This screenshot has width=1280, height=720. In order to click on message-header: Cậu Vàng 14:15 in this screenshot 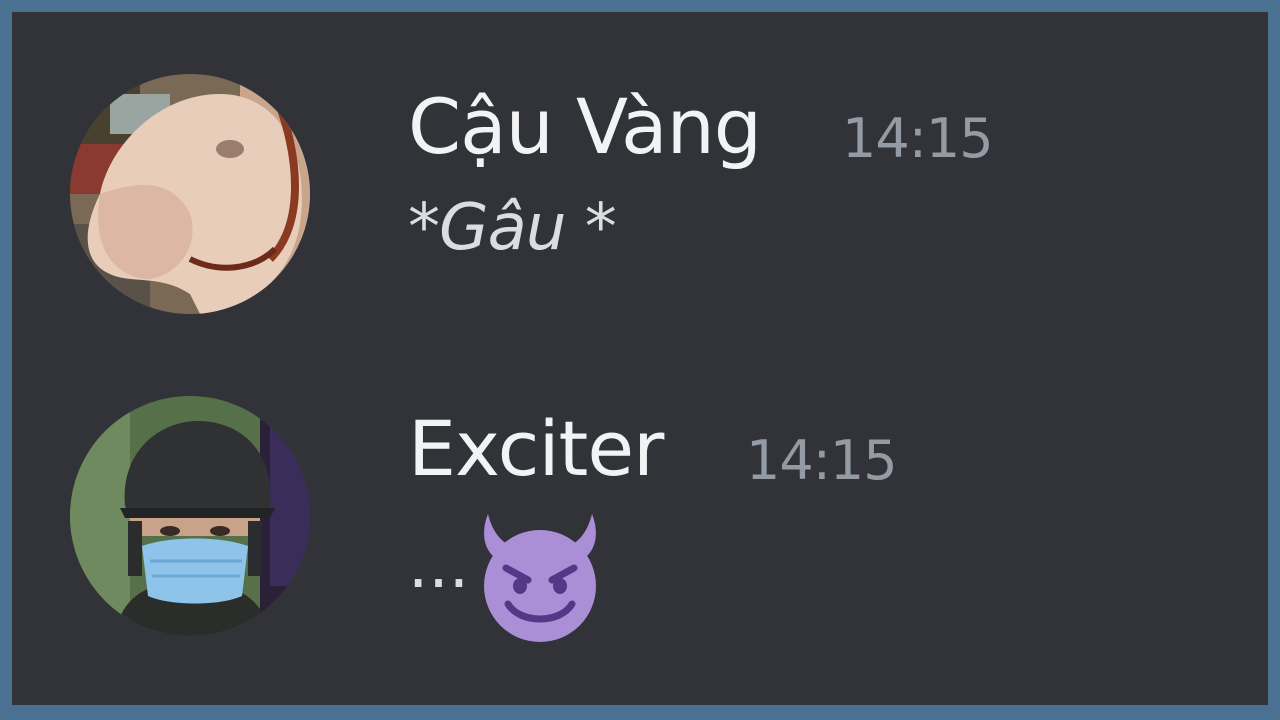, I will do `click(818, 129)`.